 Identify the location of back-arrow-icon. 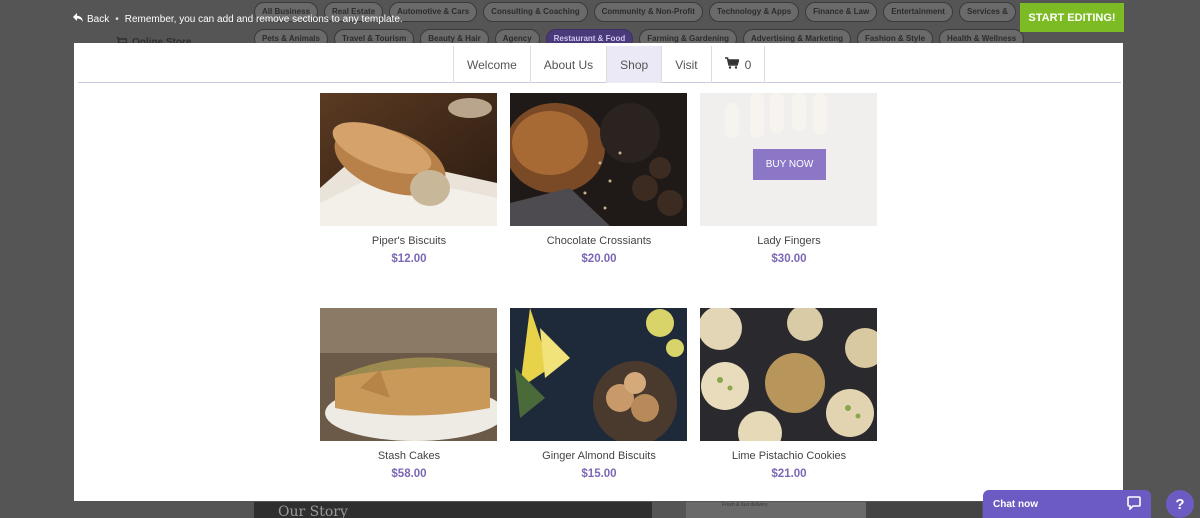
(78, 19).